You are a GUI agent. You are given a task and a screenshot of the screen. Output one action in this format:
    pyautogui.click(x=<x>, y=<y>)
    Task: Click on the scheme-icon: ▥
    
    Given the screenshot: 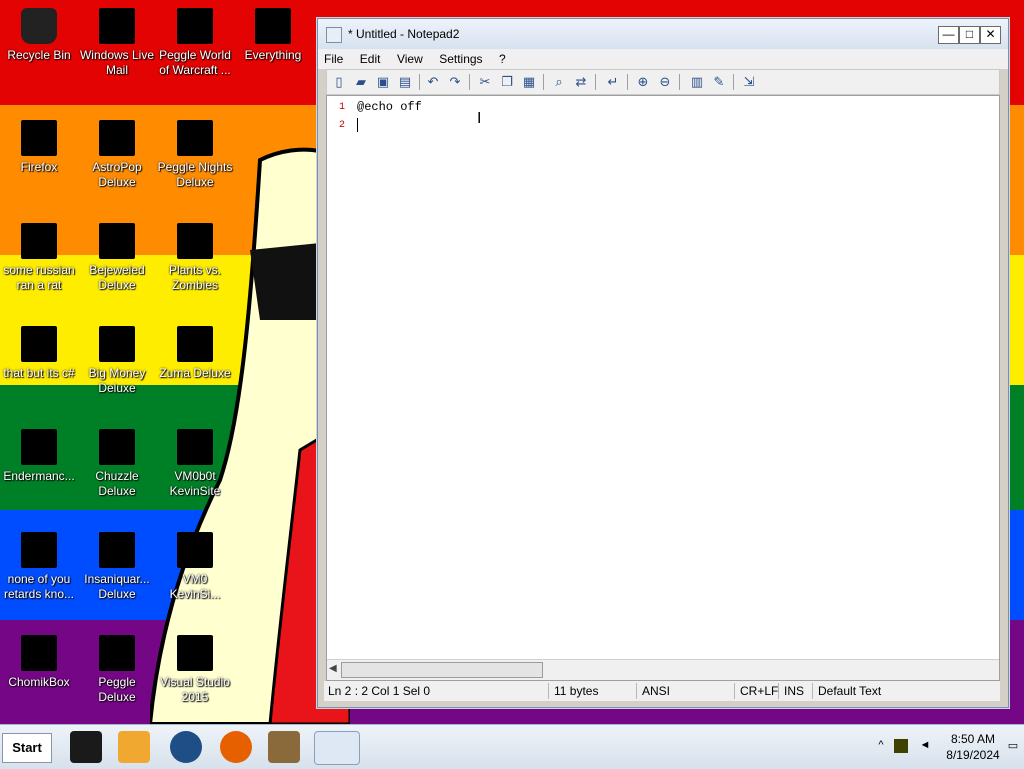 What is the action you would take?
    pyautogui.click(x=697, y=82)
    